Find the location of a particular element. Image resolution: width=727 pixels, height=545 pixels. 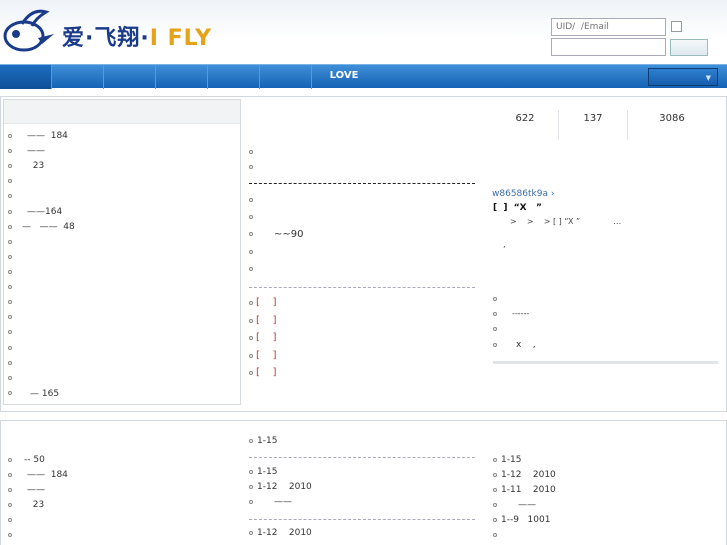

logo-english: I FLY is located at coordinates (181, 38).